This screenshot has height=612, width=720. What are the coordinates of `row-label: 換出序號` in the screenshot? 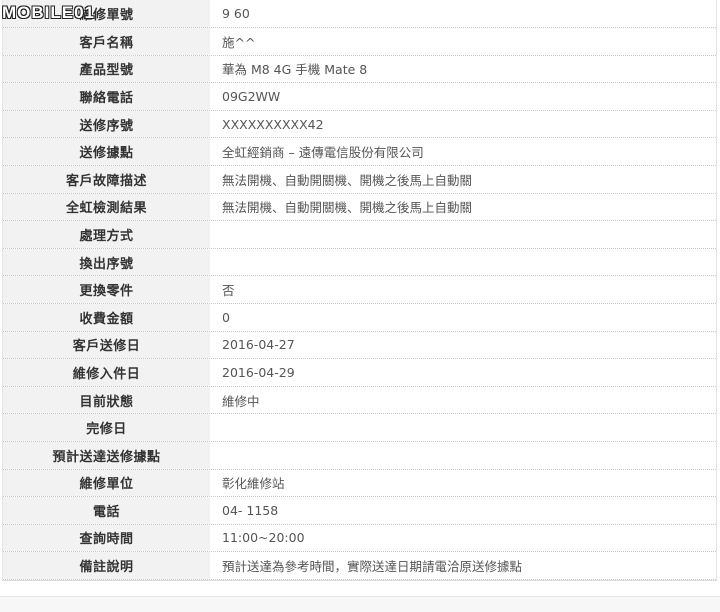 It's located at (107, 262).